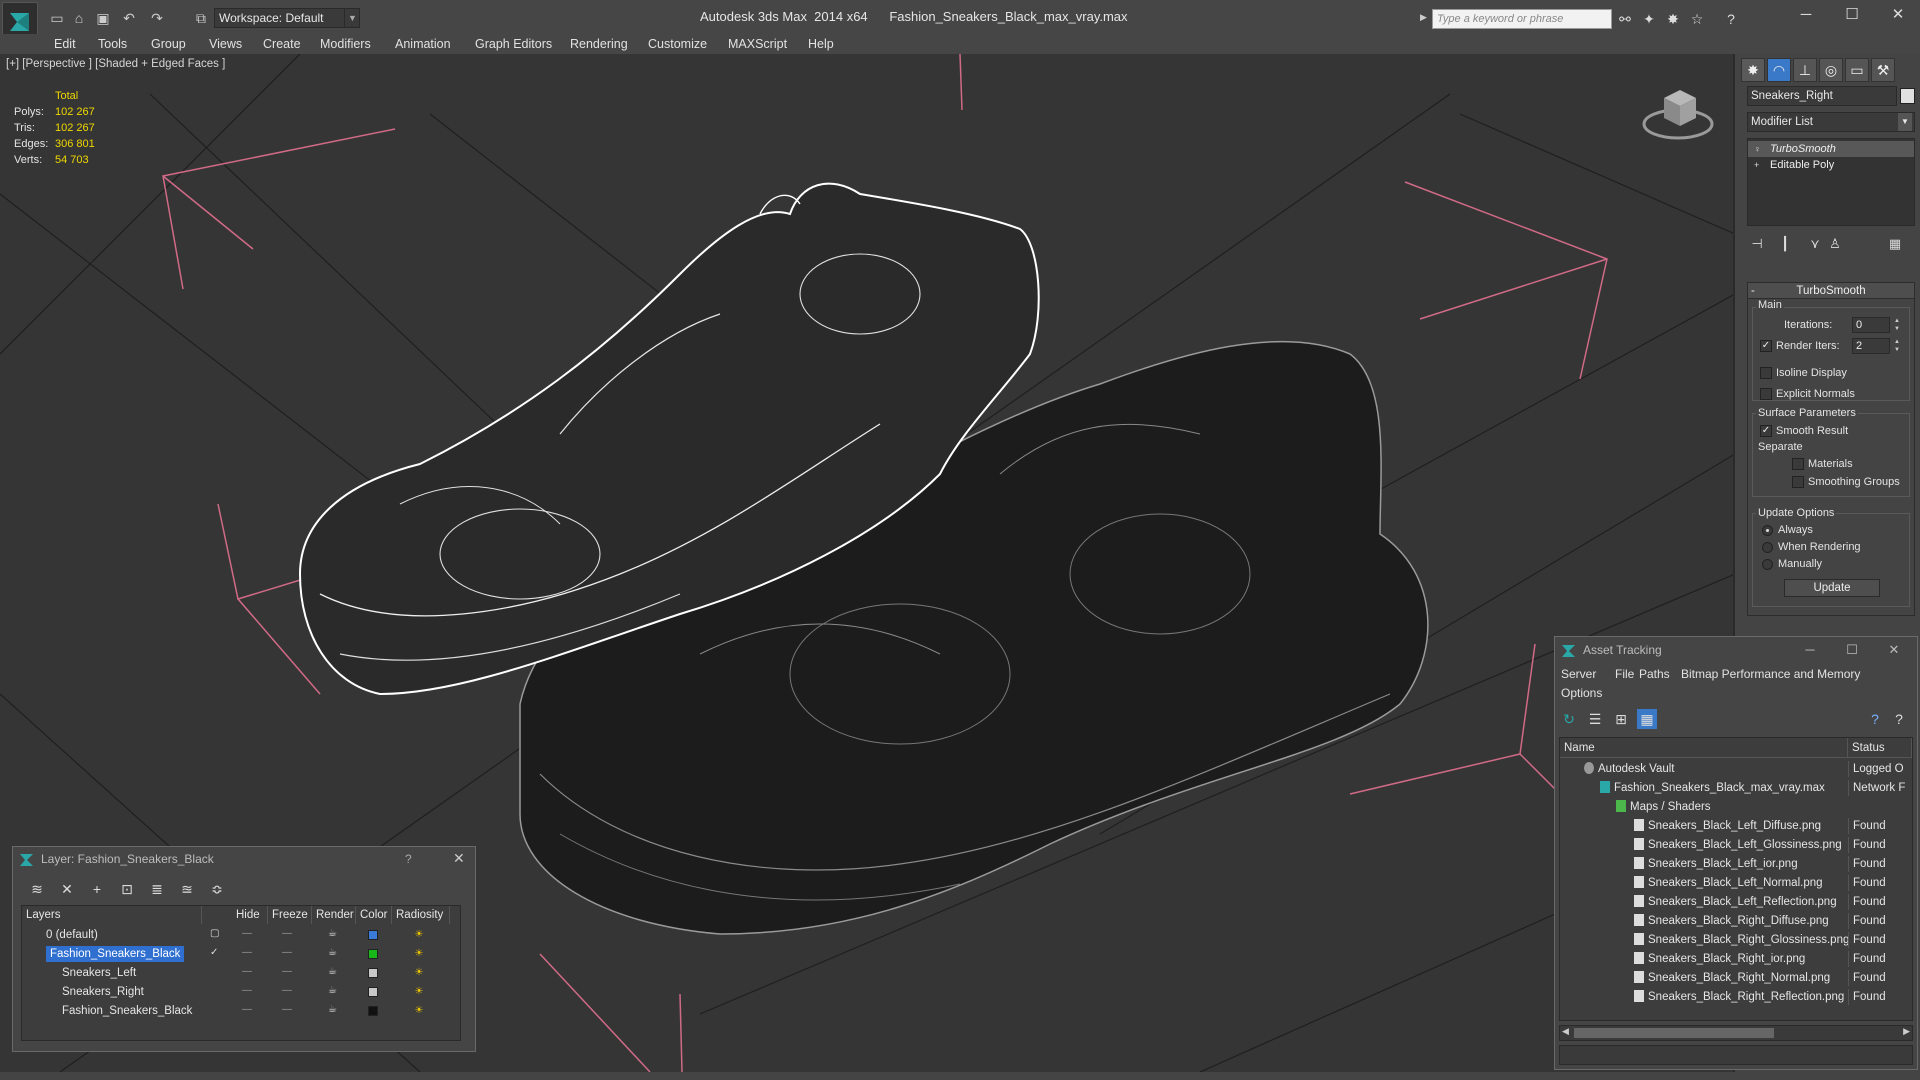 The height and width of the screenshot is (1080, 1920). I want to click on active-layer-box-icon: ▢, so click(214, 933).